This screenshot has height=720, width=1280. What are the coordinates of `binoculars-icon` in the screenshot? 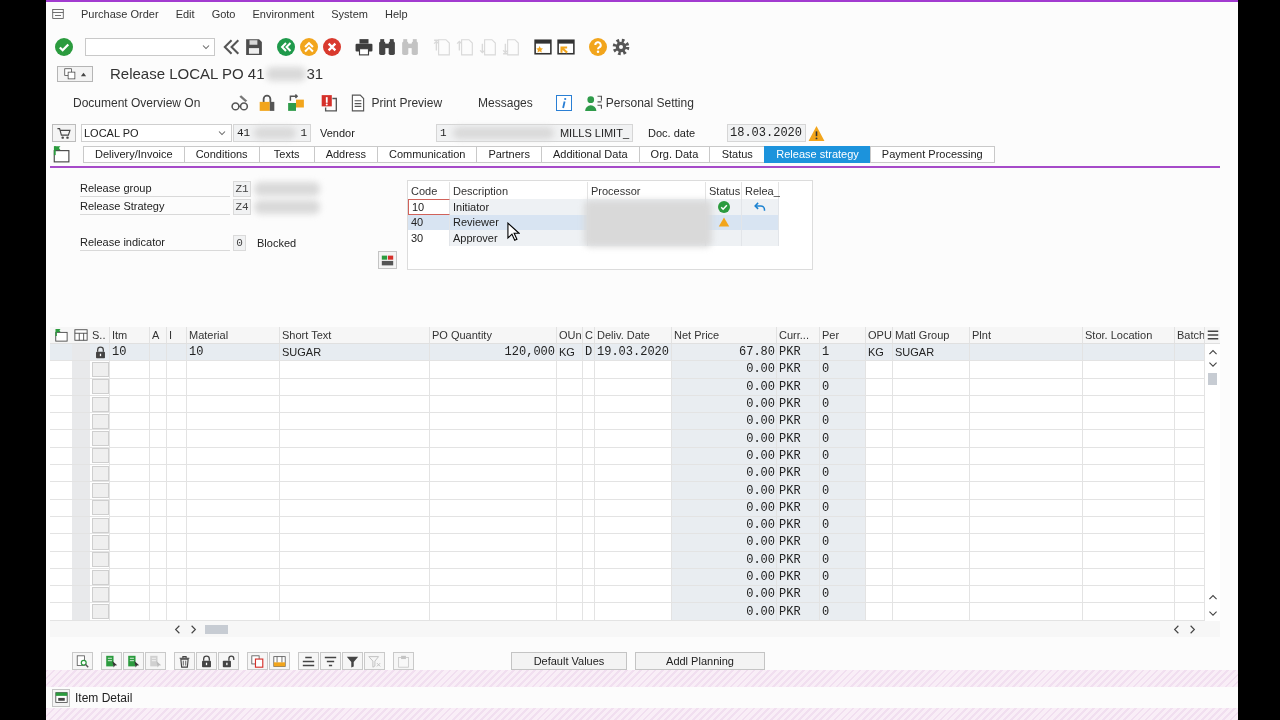 It's located at (387, 47).